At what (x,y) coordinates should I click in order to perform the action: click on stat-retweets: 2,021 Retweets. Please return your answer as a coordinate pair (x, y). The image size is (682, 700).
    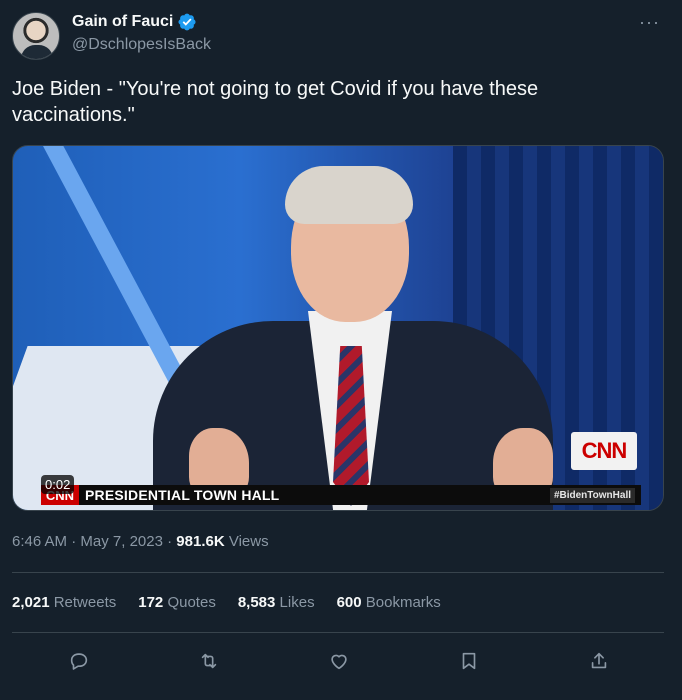
    Looking at the image, I should click on (64, 602).